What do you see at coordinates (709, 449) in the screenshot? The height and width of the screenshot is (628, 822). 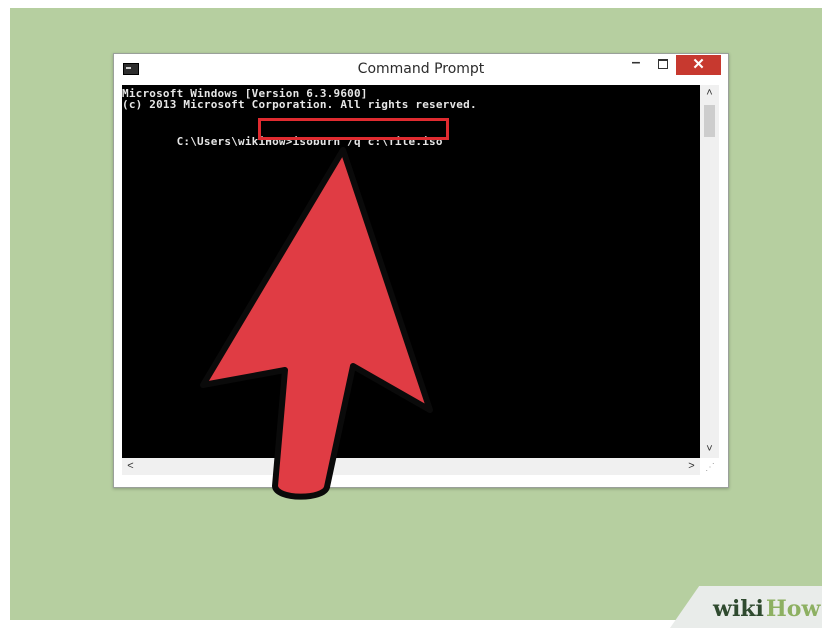 I see `scroll-down-button: ˅` at bounding box center [709, 449].